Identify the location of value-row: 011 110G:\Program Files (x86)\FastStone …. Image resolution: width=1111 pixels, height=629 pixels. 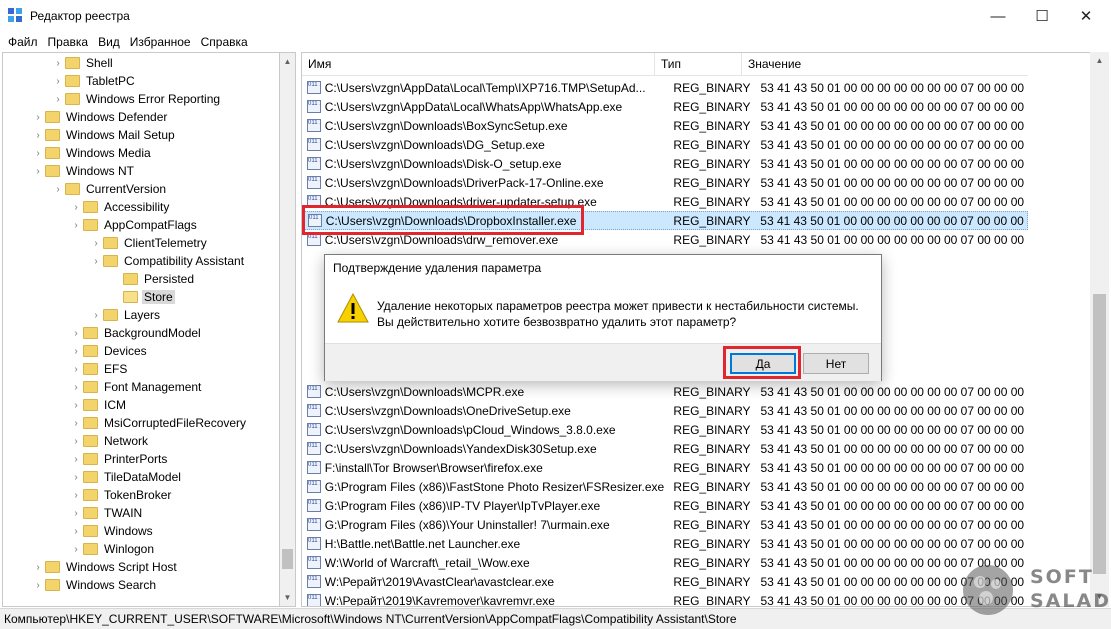
(665, 486).